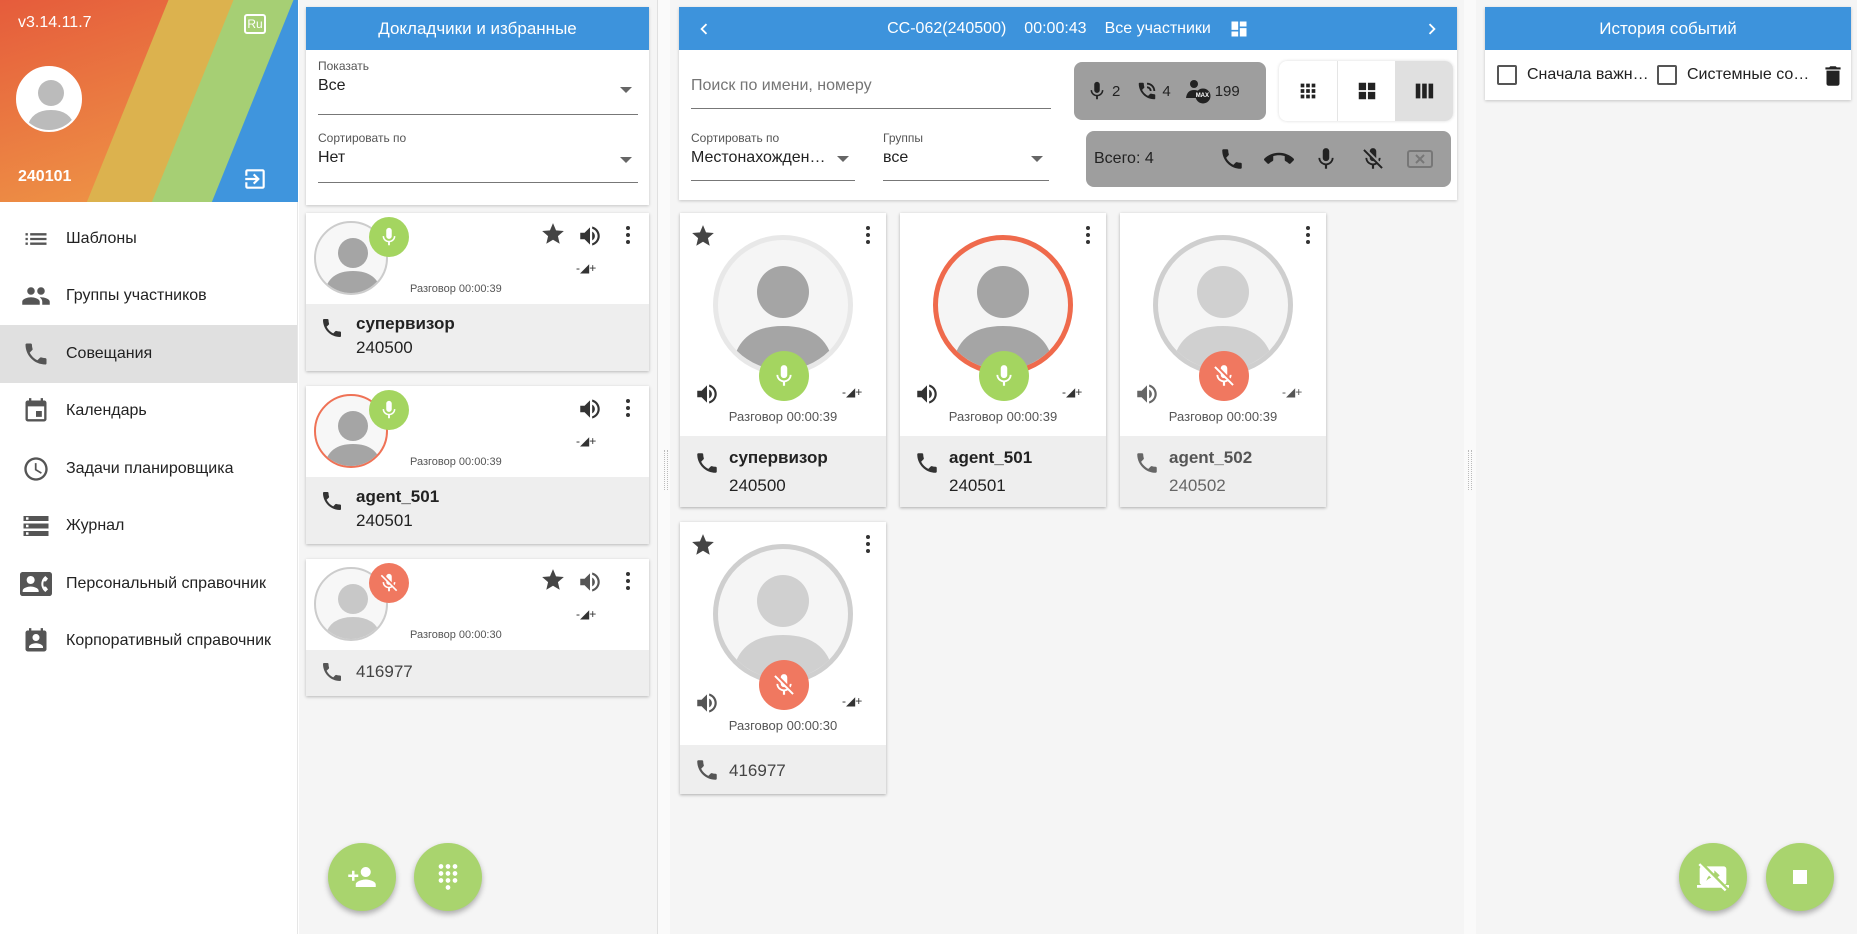 This screenshot has height=934, width=1857. What do you see at coordinates (405, 323) in the screenshot?
I see `participant-name: супервизор` at bounding box center [405, 323].